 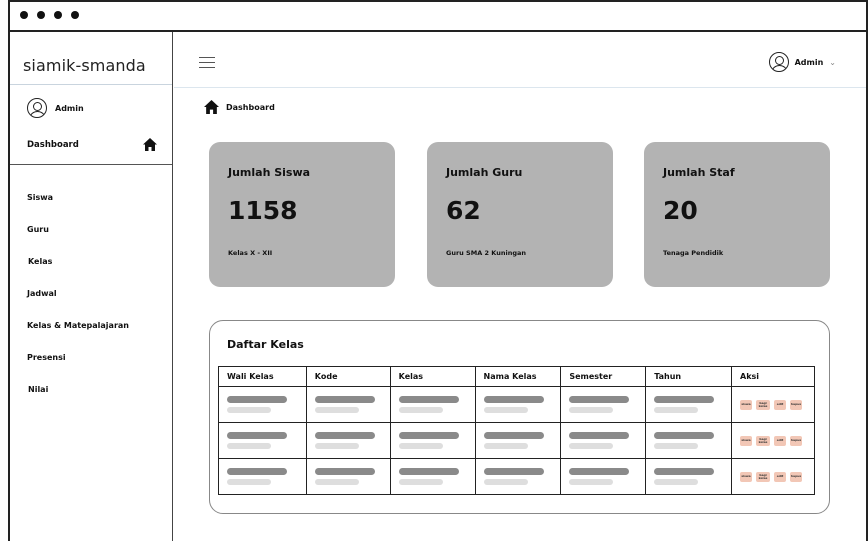 What do you see at coordinates (302, 214) in the screenshot?
I see `stat-card-siswa: Jumlah Siswa 1158 Kelas X - XII` at bounding box center [302, 214].